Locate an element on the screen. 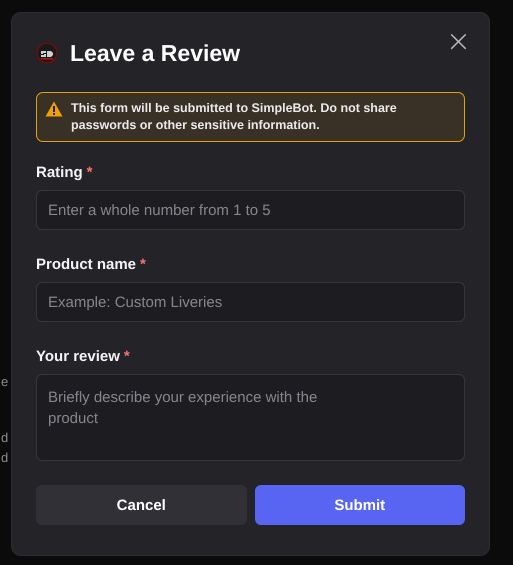 This screenshot has width=513, height=565. field-label: Rating is located at coordinates (59, 172).